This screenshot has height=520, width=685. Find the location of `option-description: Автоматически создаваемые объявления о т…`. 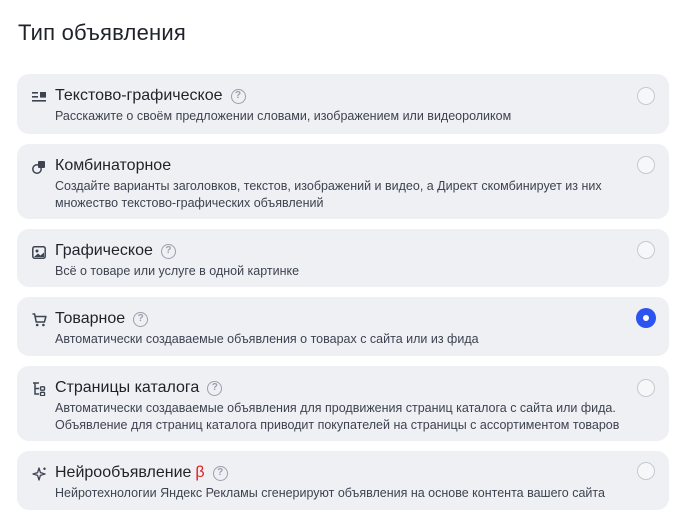

option-description: Автоматически создаваемые объявления о т… is located at coordinates (267, 339).